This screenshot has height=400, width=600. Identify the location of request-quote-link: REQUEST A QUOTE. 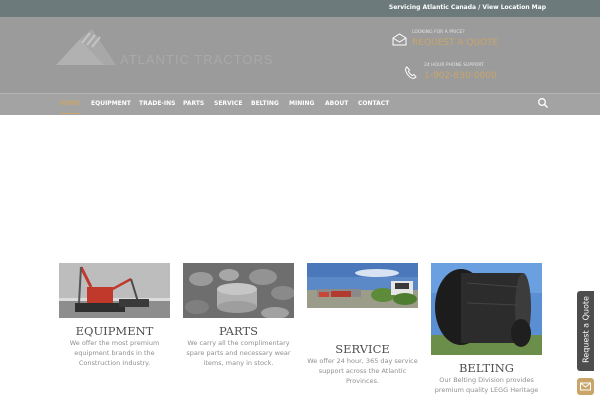
(455, 43).